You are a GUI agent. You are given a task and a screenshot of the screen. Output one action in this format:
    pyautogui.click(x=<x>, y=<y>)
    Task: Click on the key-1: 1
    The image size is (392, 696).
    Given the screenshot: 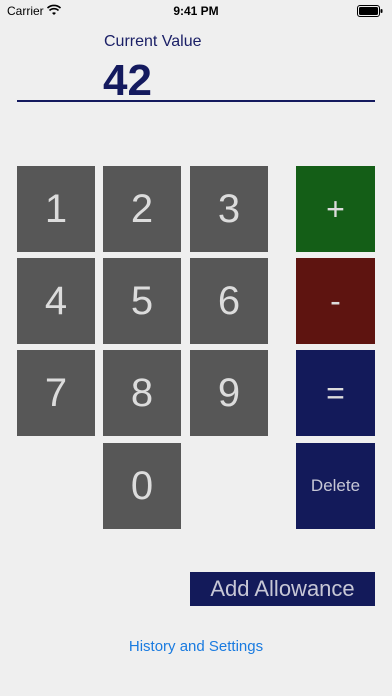 What is the action you would take?
    pyautogui.click(x=56, y=209)
    